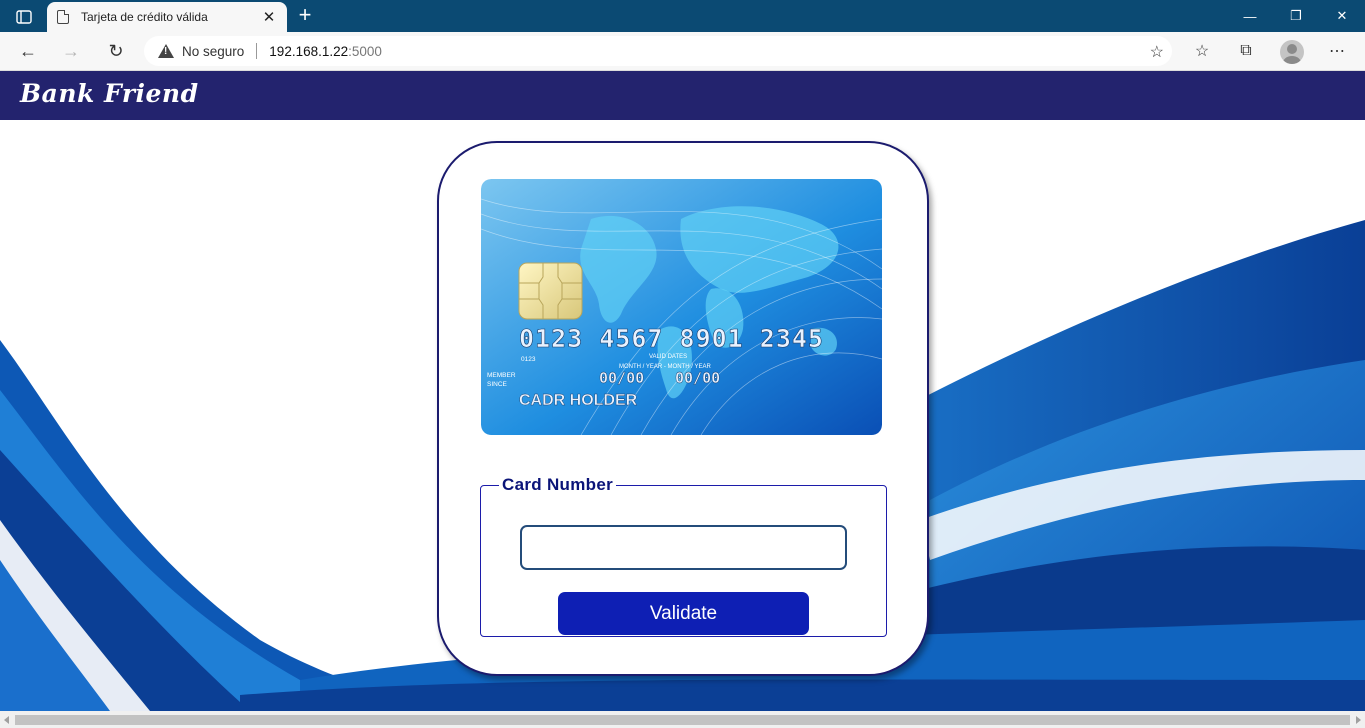 Image resolution: width=1365 pixels, height=728 pixels. I want to click on security-label: No seguro, so click(213, 51).